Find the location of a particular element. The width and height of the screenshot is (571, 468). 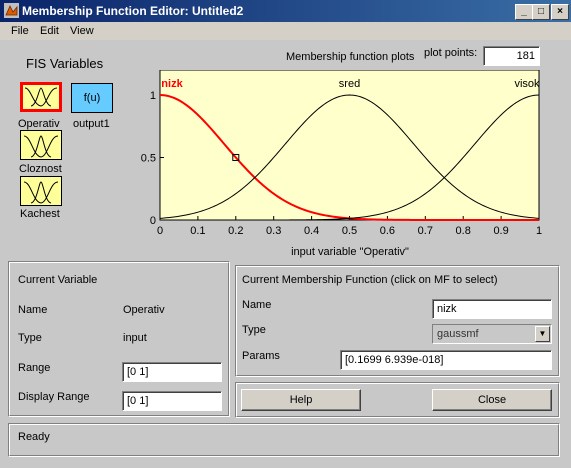

cv-name-label: Name is located at coordinates (33, 310).